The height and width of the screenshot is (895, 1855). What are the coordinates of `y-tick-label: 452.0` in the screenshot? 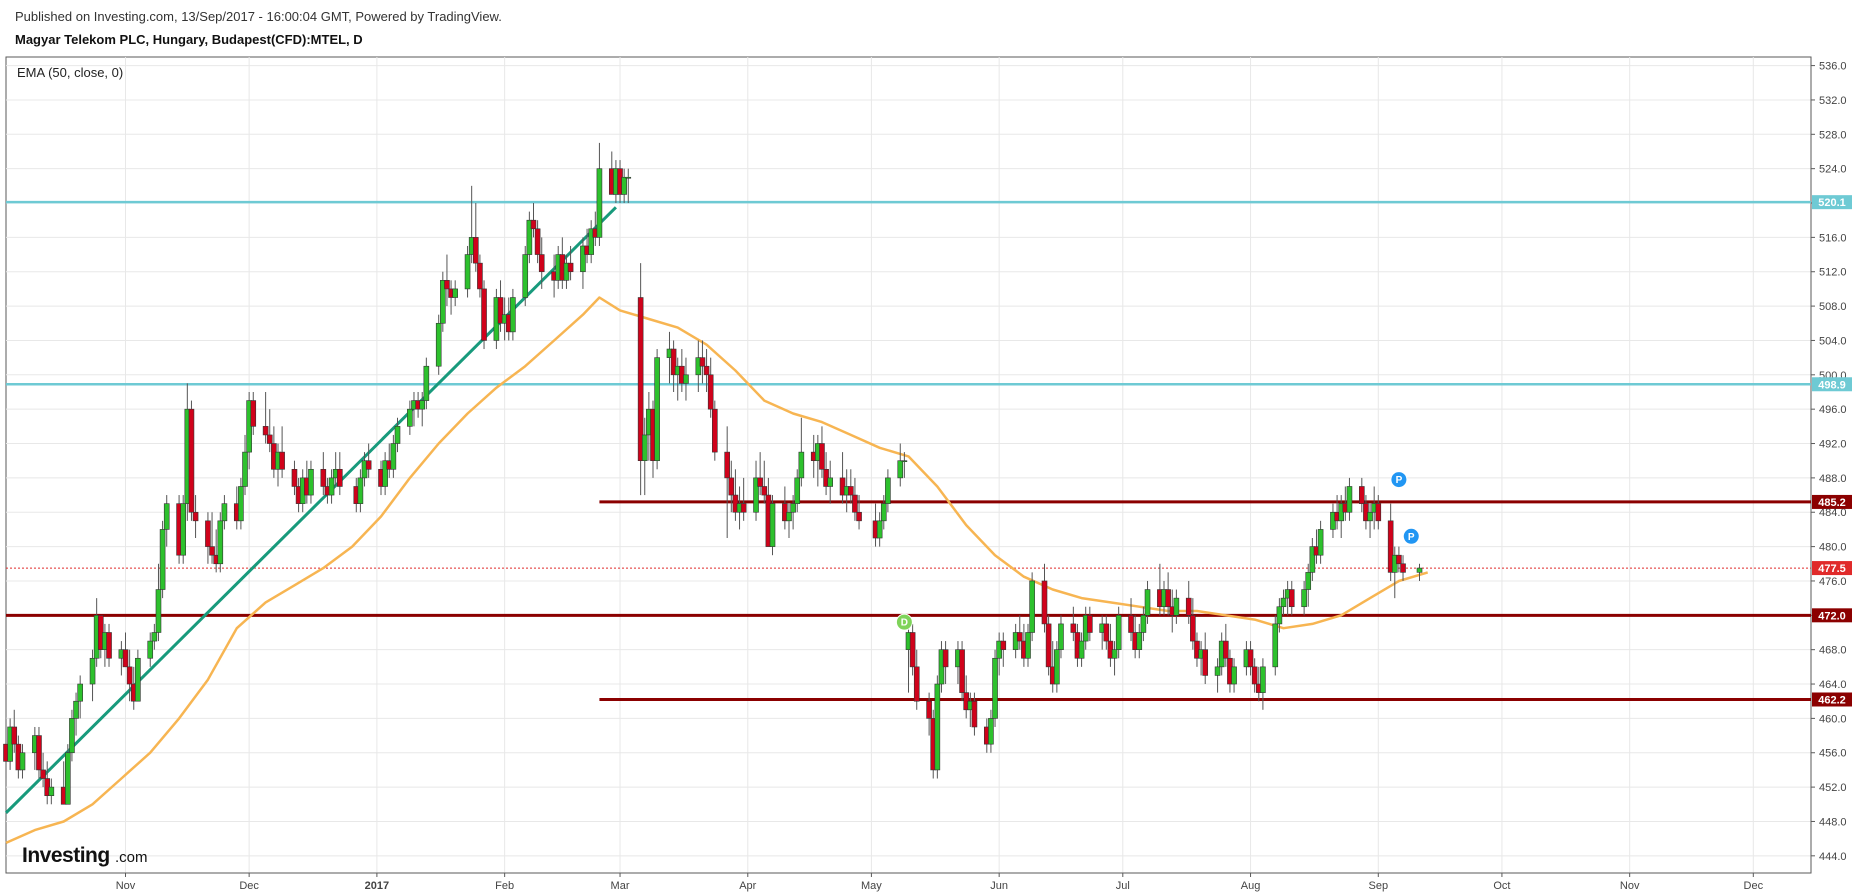 It's located at (1833, 788).